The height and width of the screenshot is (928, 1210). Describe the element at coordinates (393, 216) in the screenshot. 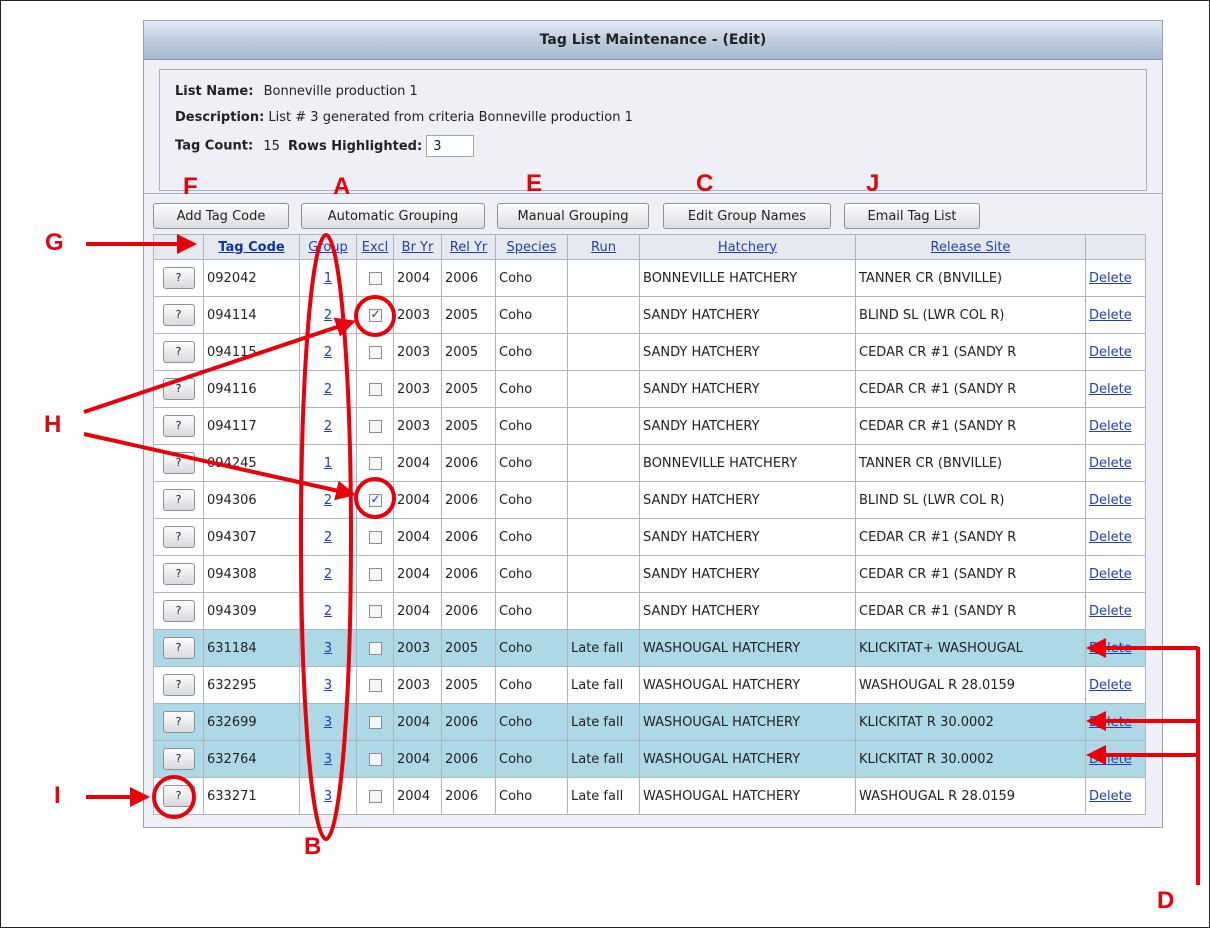

I see `automatic-grouping-button: Automatic Grouping` at that location.